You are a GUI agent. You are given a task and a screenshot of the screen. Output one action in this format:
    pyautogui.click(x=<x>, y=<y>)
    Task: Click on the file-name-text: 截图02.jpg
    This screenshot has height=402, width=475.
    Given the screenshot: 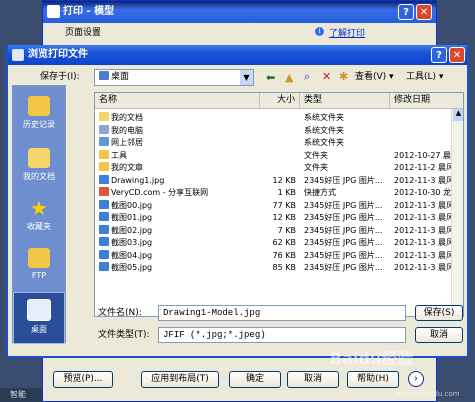 What is the action you would take?
    pyautogui.click(x=132, y=230)
    